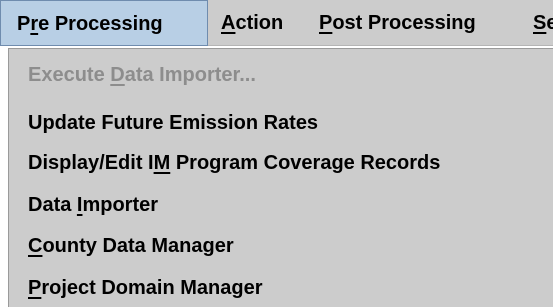 The image size is (553, 308). What do you see at coordinates (120, 205) in the screenshot?
I see `menu-item-text-rest: mporter` at bounding box center [120, 205].